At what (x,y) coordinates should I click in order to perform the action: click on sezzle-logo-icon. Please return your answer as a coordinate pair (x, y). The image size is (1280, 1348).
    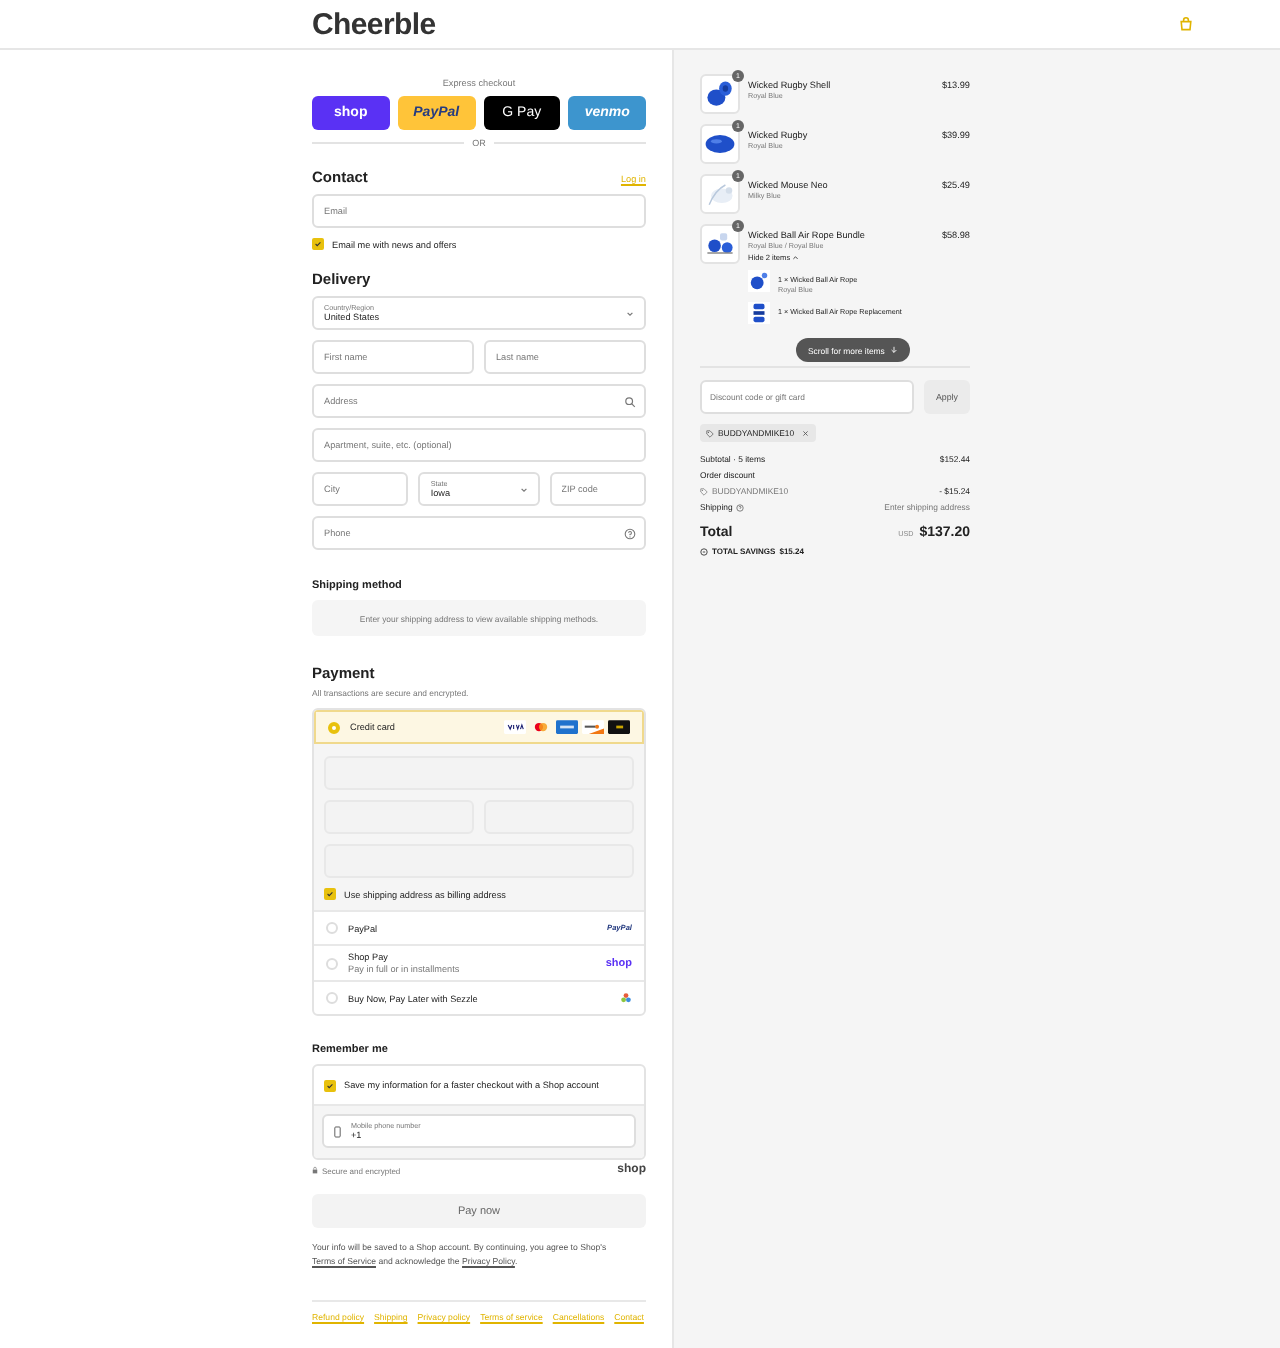
    Looking at the image, I should click on (626, 998).